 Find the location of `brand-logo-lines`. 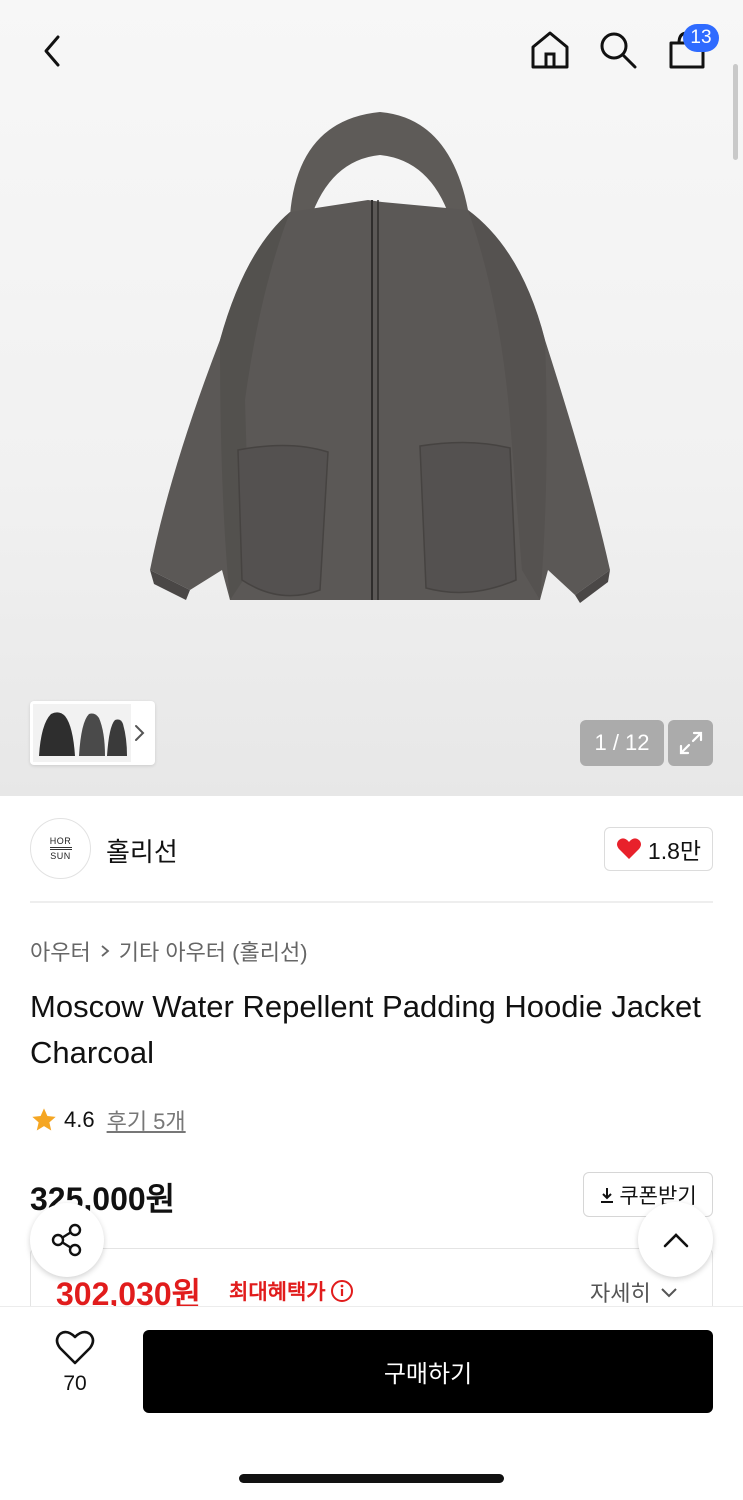

brand-logo-lines is located at coordinates (60, 848).